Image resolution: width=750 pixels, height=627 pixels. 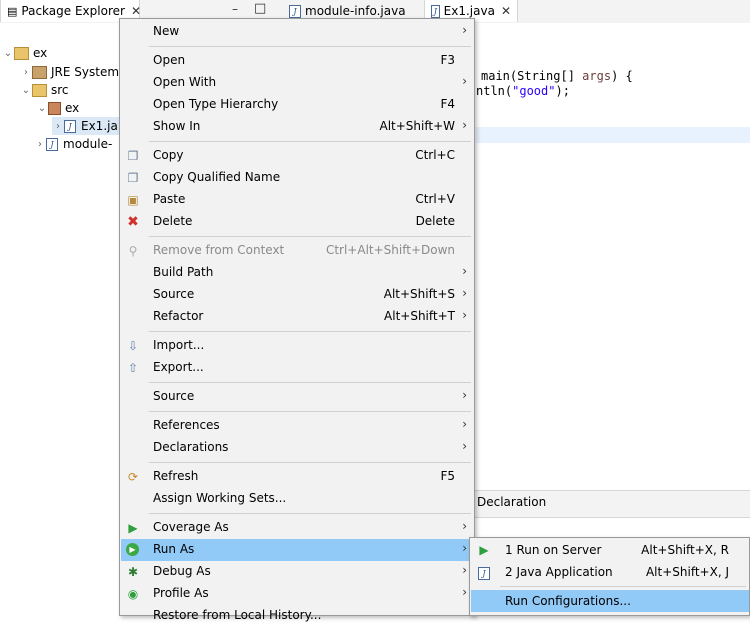 What do you see at coordinates (494, 91) in the screenshot?
I see `code-token: ntln(` at bounding box center [494, 91].